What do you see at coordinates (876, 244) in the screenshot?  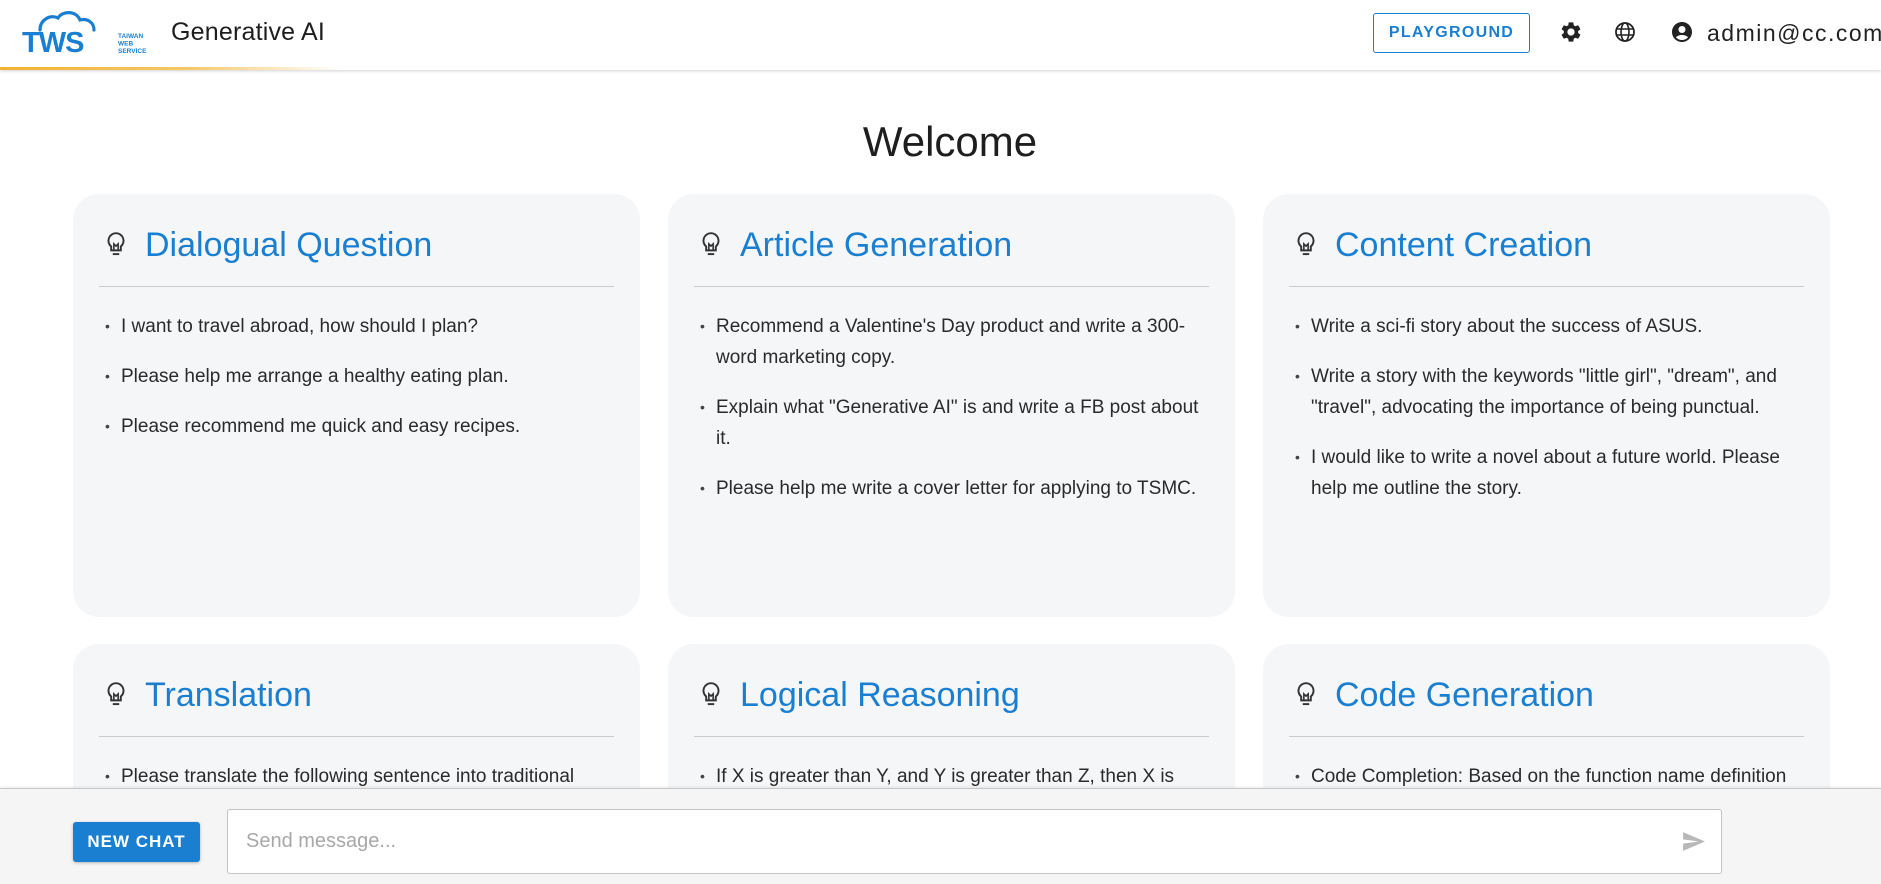 I see `card-title: Article Generation` at bounding box center [876, 244].